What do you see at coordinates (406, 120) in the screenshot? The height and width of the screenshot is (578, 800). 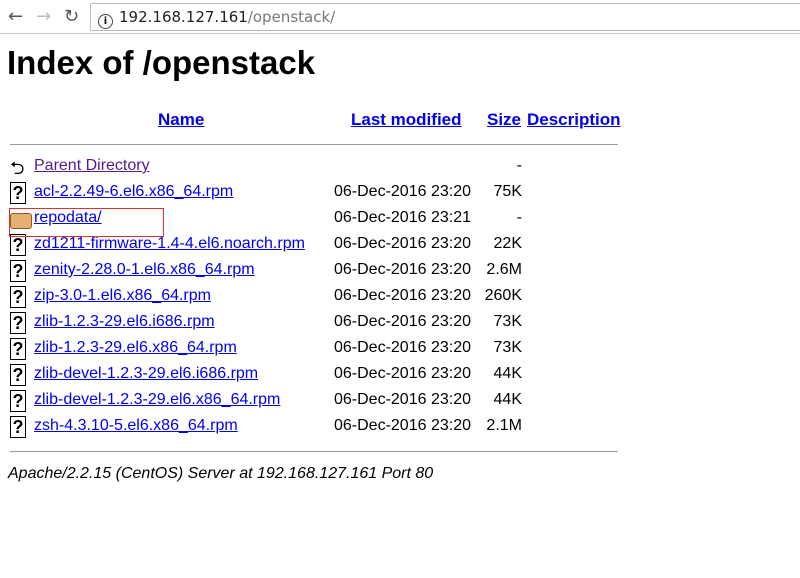 I see `sort-by-modified-link: Last modified` at bounding box center [406, 120].